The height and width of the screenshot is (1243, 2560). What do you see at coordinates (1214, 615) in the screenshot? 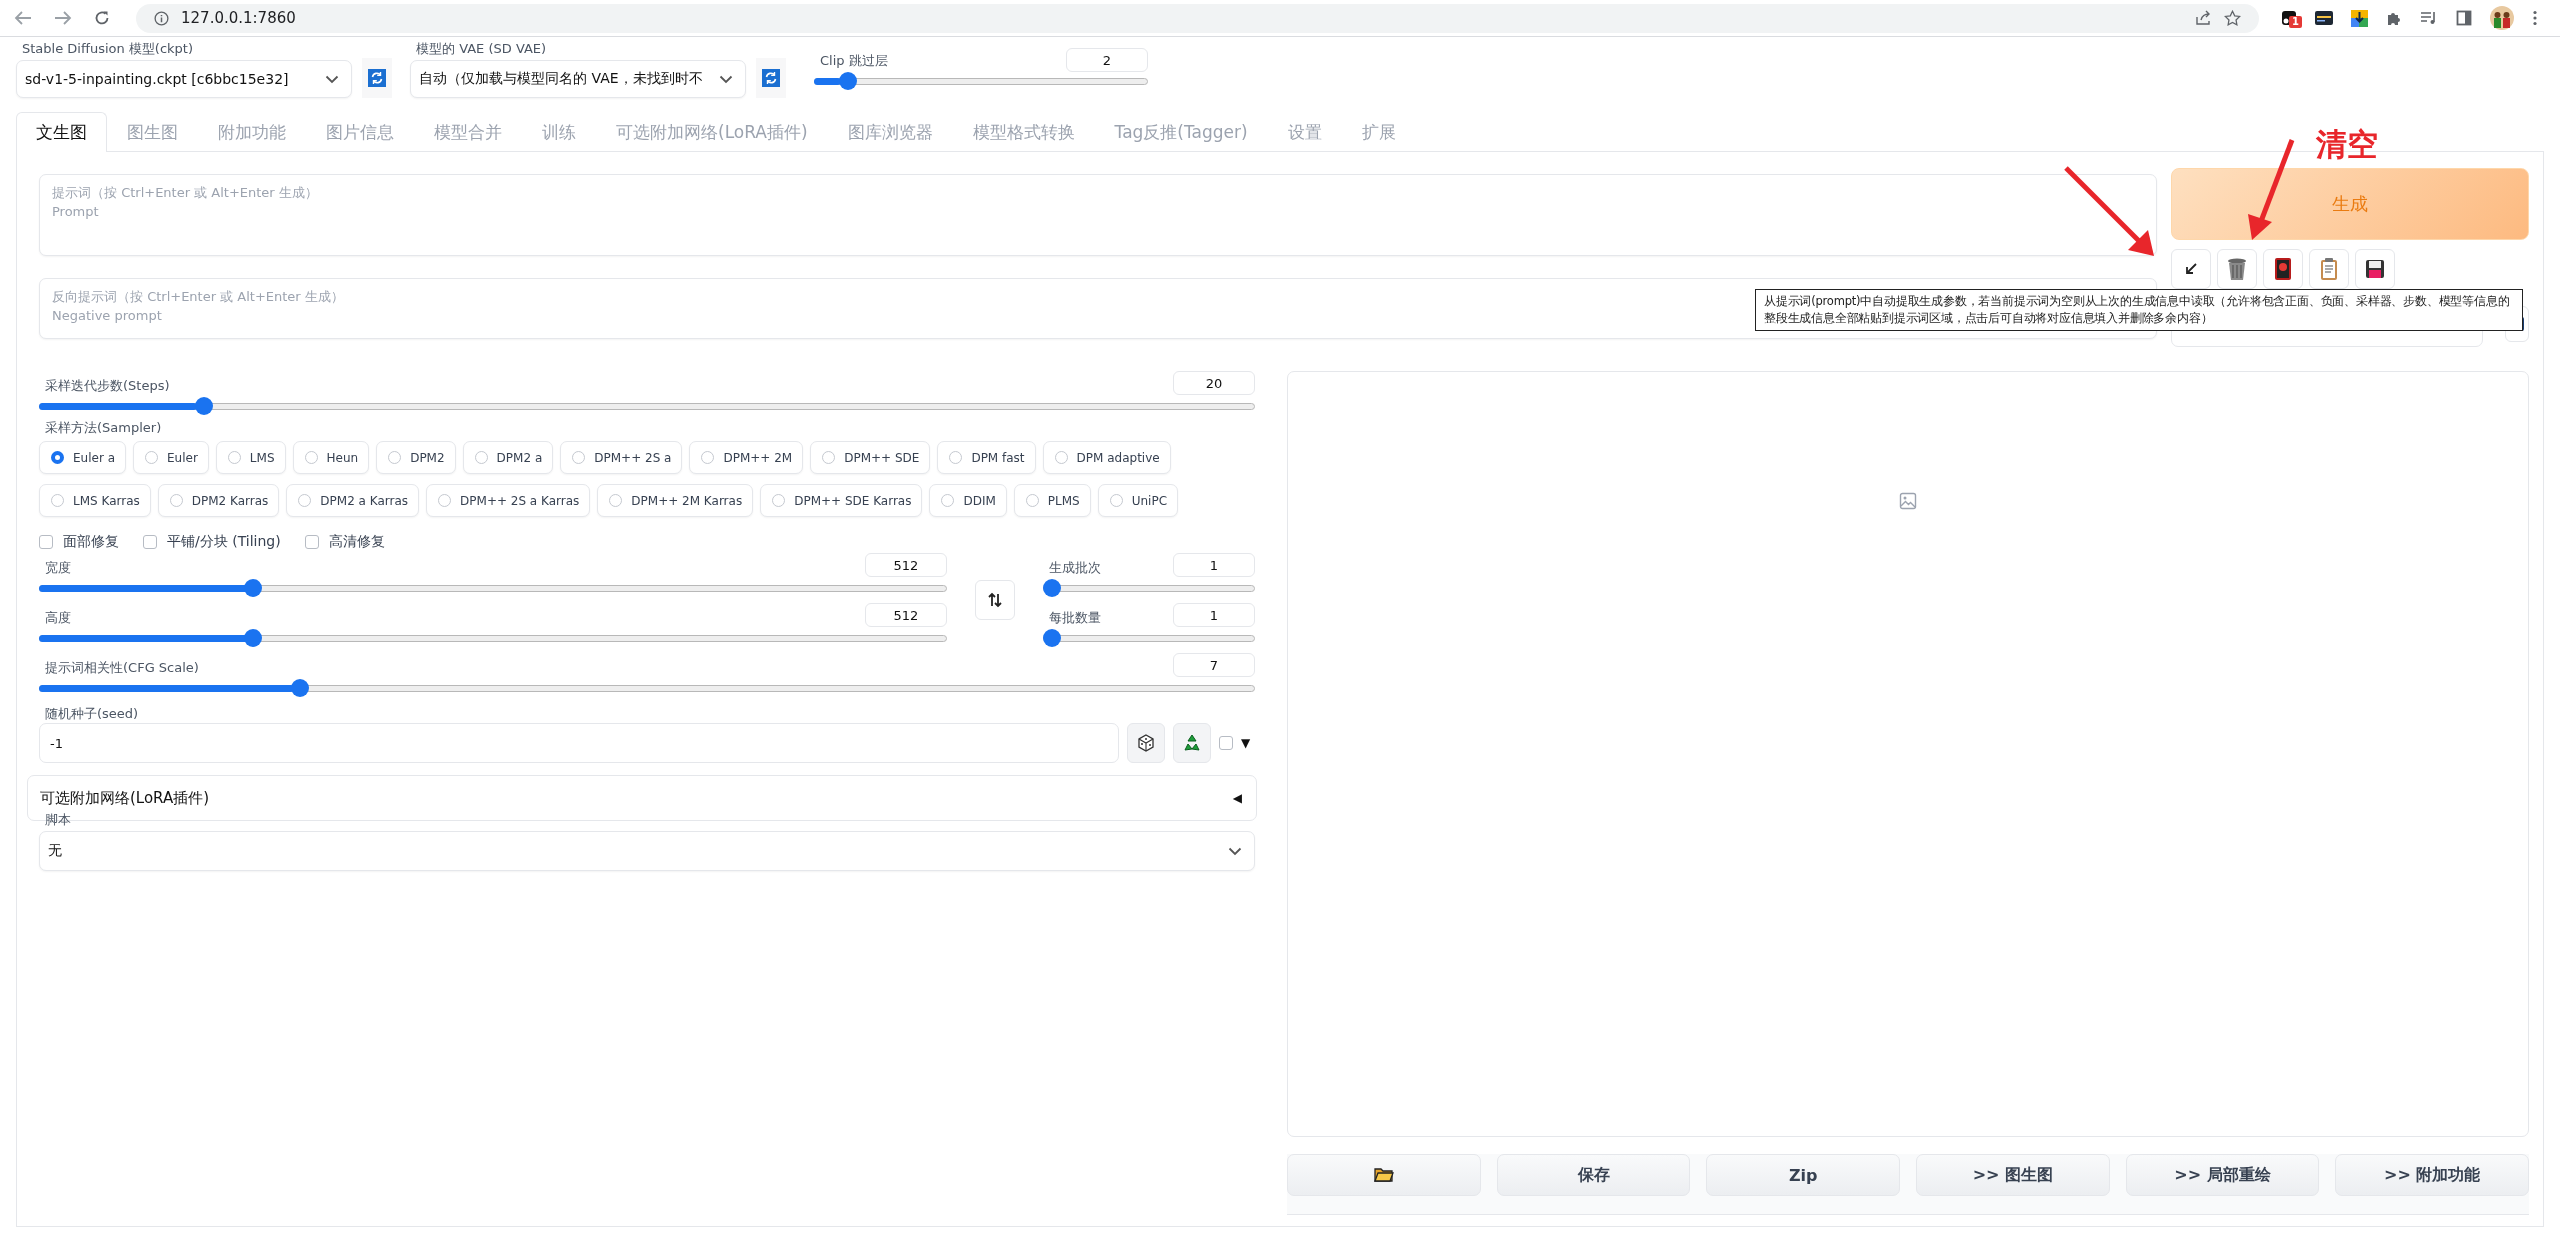
I see `batch-size-input: 1` at bounding box center [1214, 615].